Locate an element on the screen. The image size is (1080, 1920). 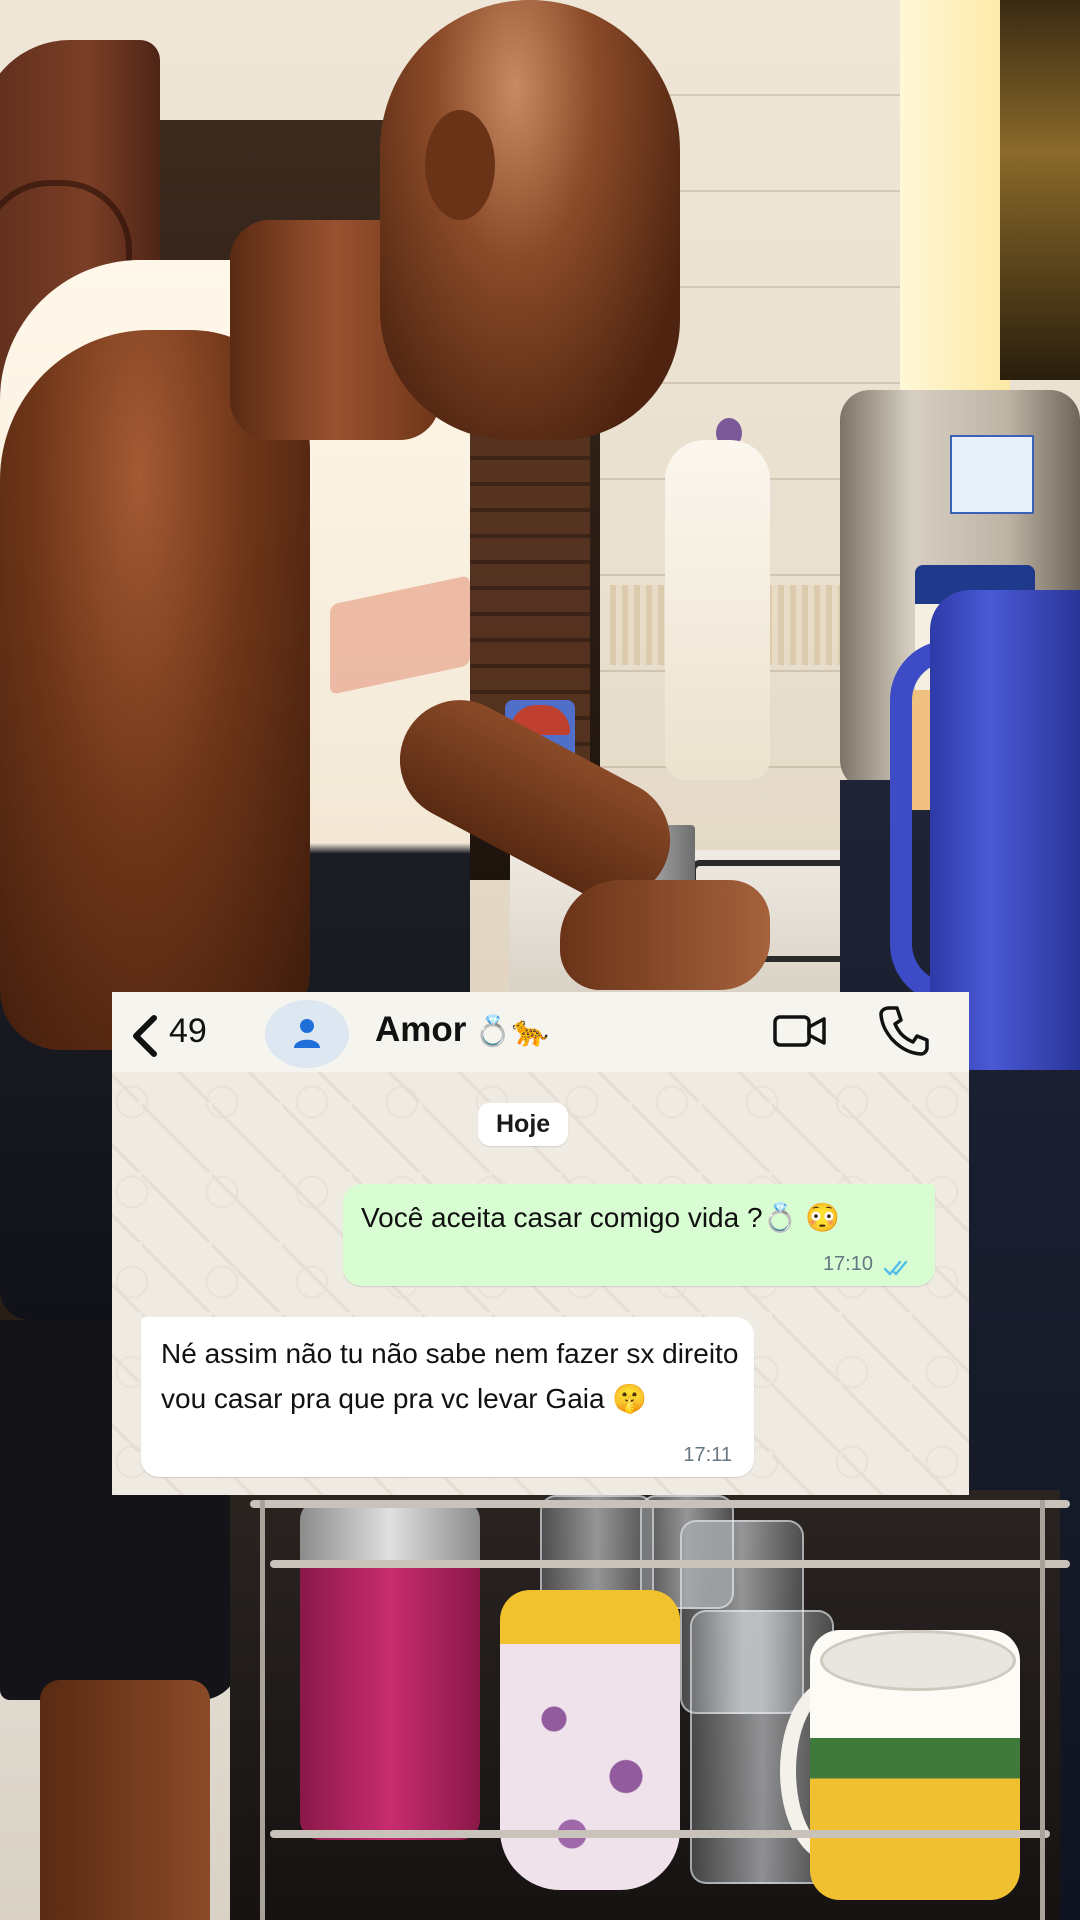
outgoing-message: Você aceita casar comigo vida ?💍 😳 17:10 is located at coordinates (639, 1235).